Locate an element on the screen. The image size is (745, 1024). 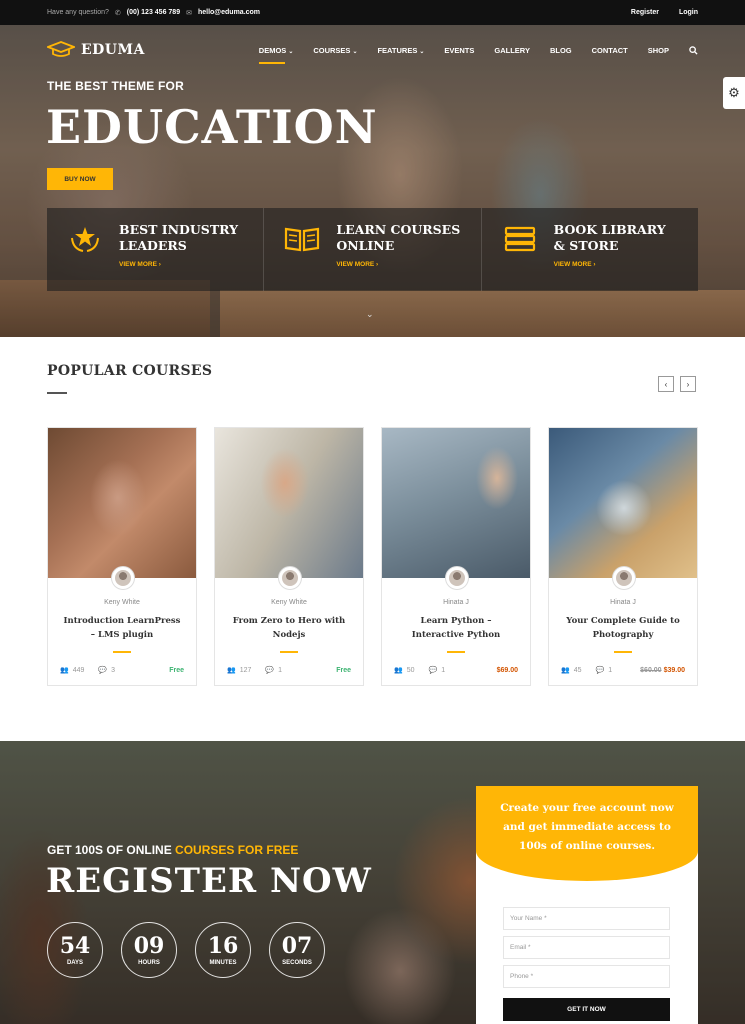
students-count: 449 is located at coordinates (78, 670).